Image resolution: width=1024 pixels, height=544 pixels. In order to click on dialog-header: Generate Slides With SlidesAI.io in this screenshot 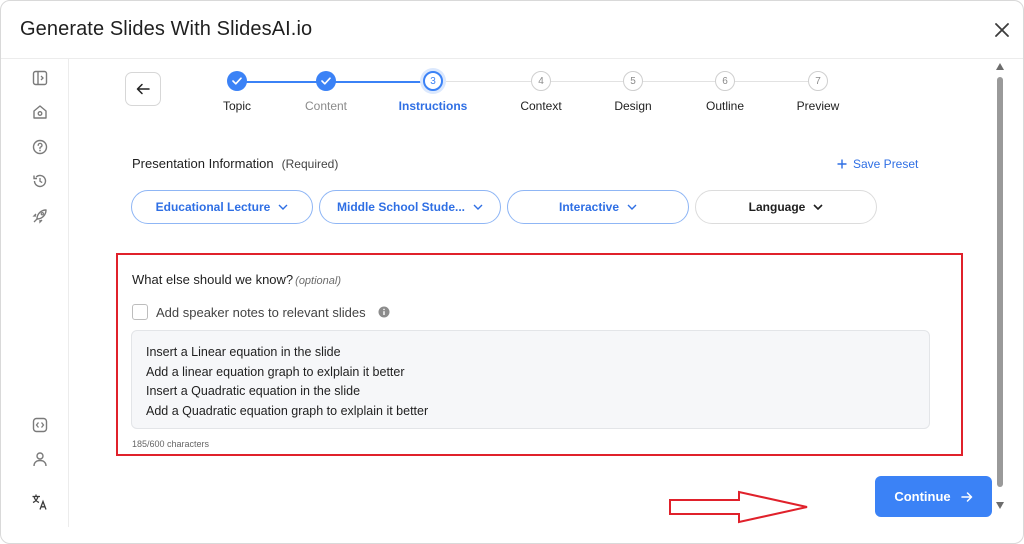, I will do `click(512, 30)`.